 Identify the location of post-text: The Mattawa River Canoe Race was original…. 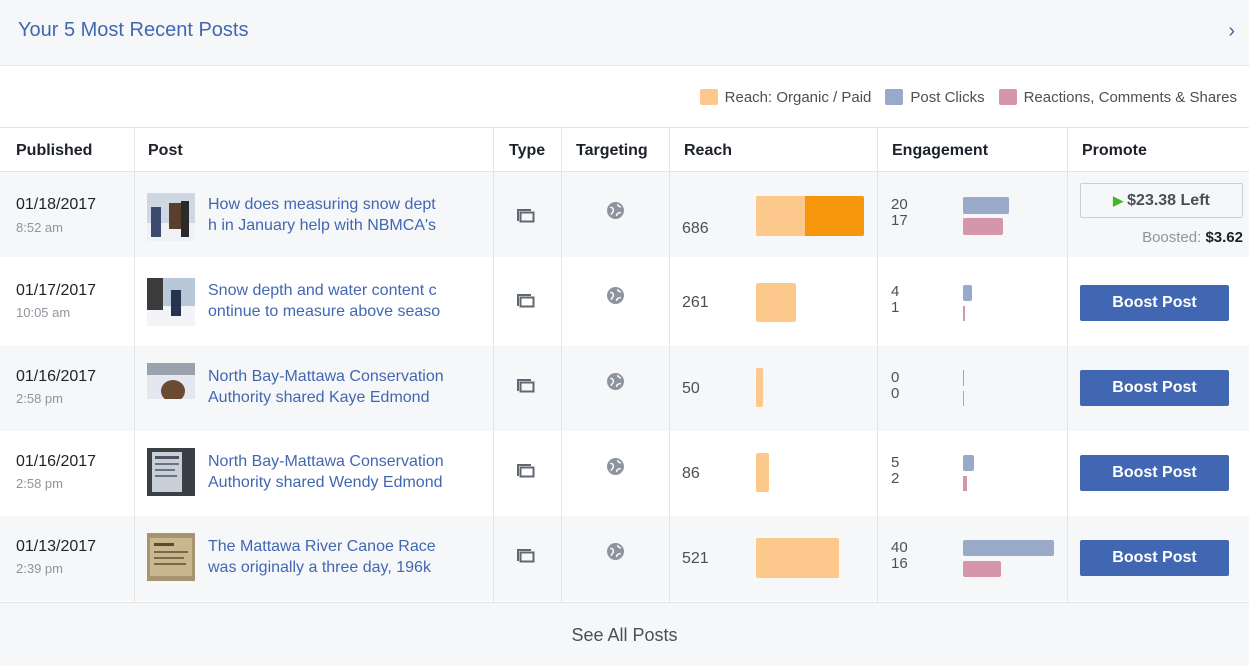
(345, 557).